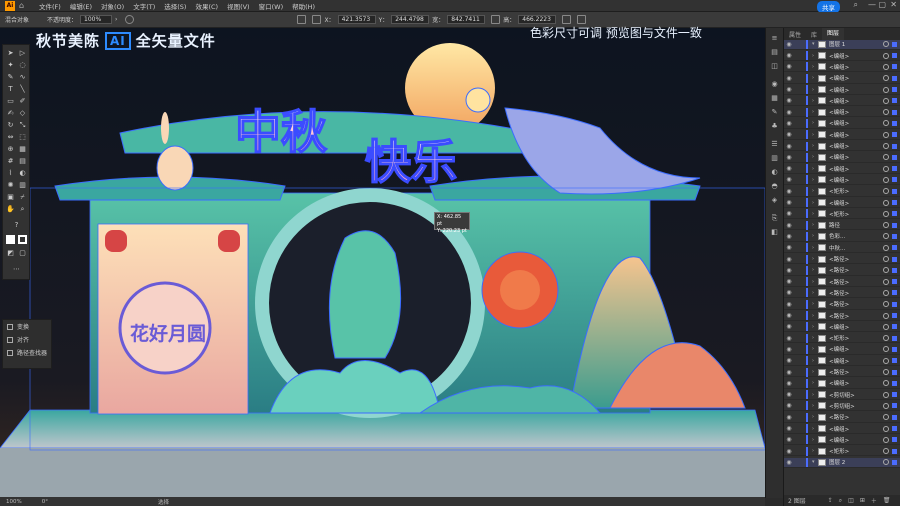 This screenshot has height=506, width=900. I want to click on menu-item-5: 效果(C), so click(206, 6).